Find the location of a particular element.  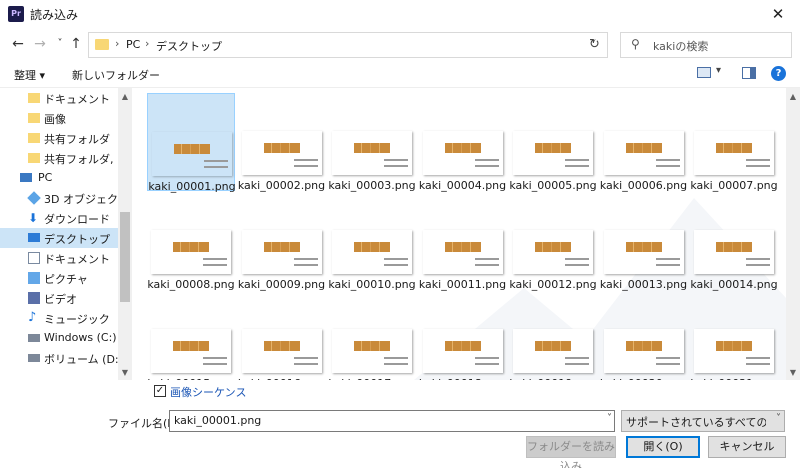

file-tile: kaki_00001.png is located at coordinates (191, 143).